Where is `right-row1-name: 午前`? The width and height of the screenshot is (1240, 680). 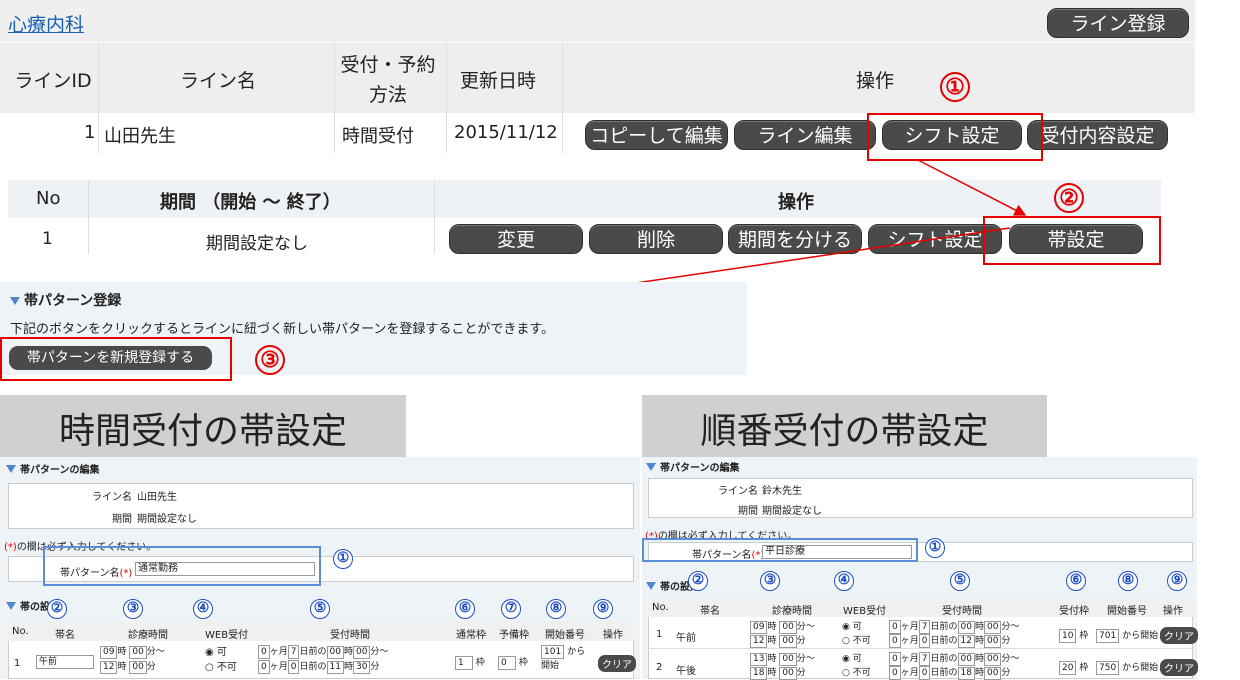
right-row1-name: 午前 is located at coordinates (686, 638).